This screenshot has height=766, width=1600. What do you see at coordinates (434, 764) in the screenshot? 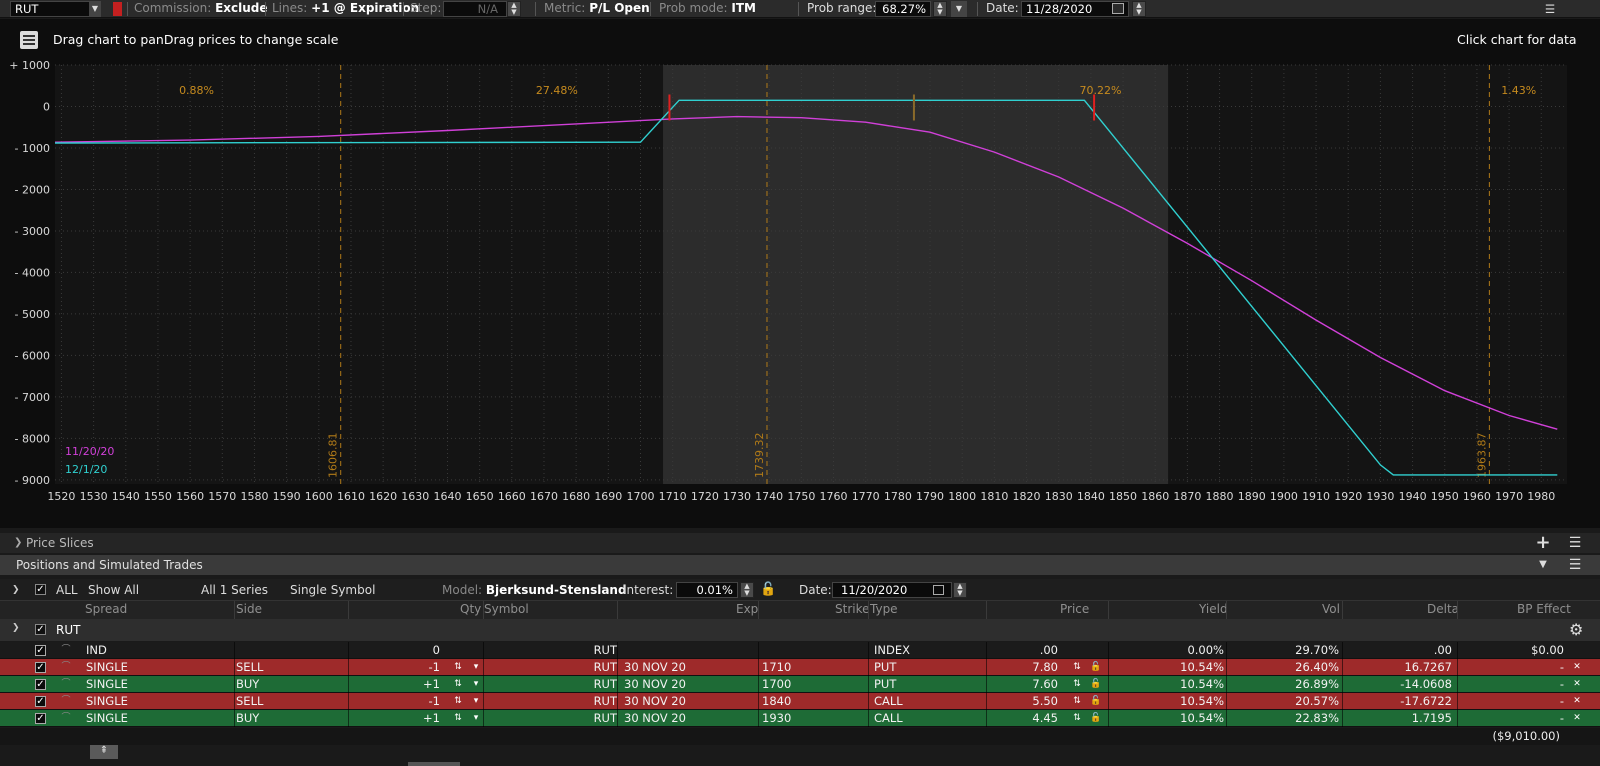
I see `horizontal-scrollbar` at bounding box center [434, 764].